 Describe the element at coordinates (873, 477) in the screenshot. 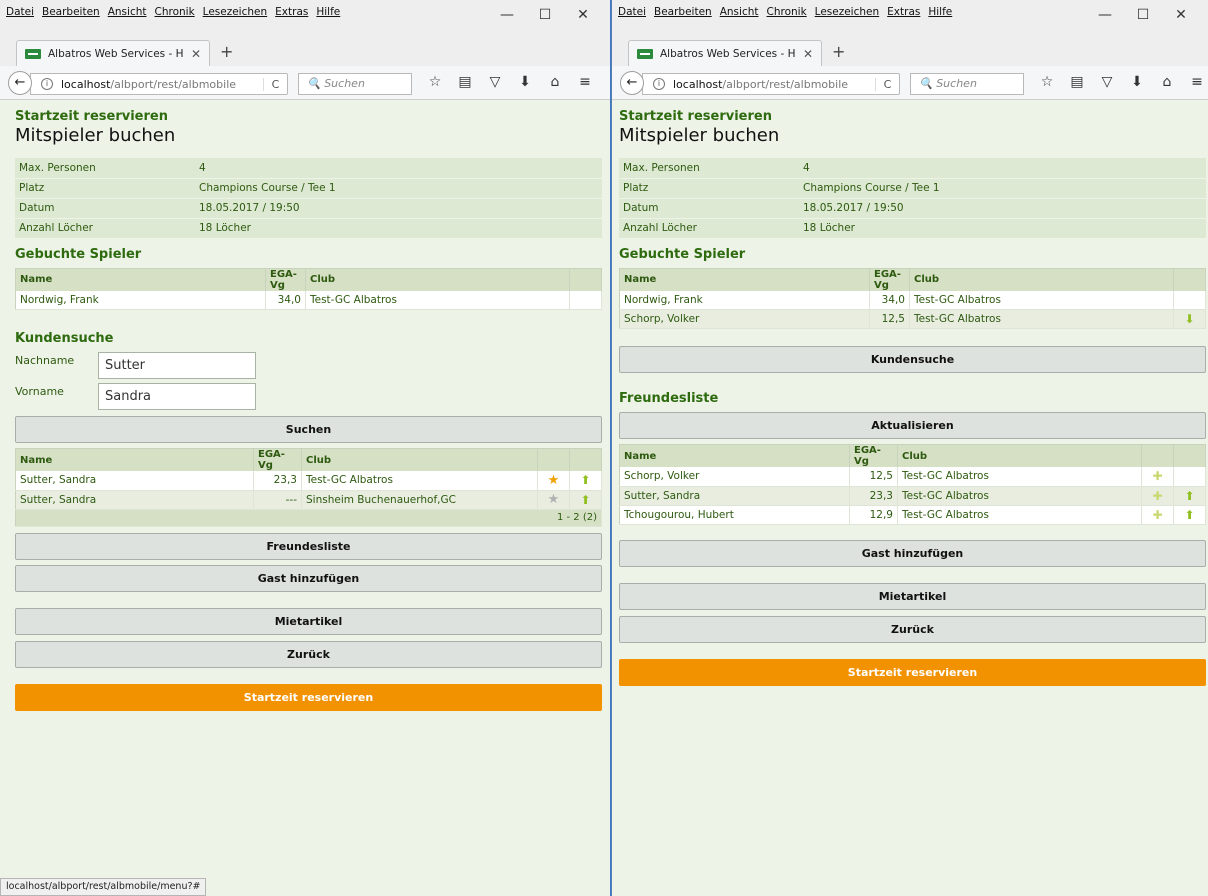

I see `friend-ega: 12,5` at that location.